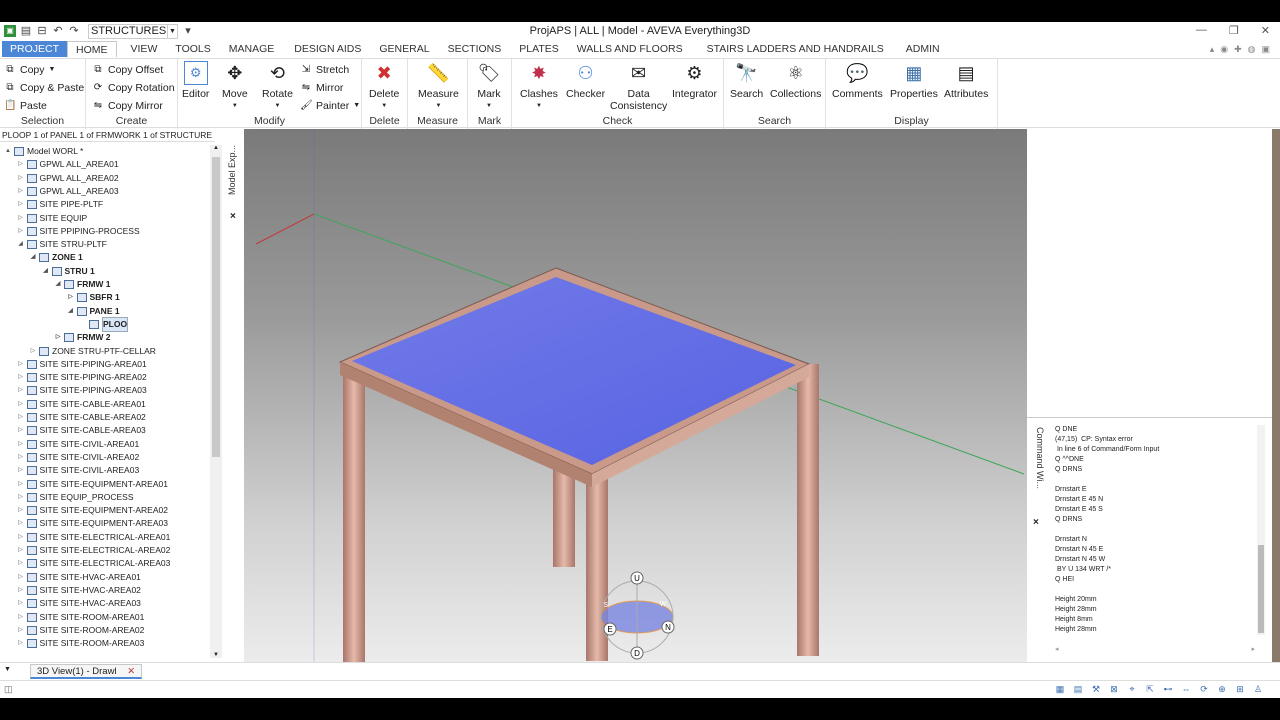  Describe the element at coordinates (25, 105) in the screenshot. I see `paste-button: 📋 Paste` at that location.